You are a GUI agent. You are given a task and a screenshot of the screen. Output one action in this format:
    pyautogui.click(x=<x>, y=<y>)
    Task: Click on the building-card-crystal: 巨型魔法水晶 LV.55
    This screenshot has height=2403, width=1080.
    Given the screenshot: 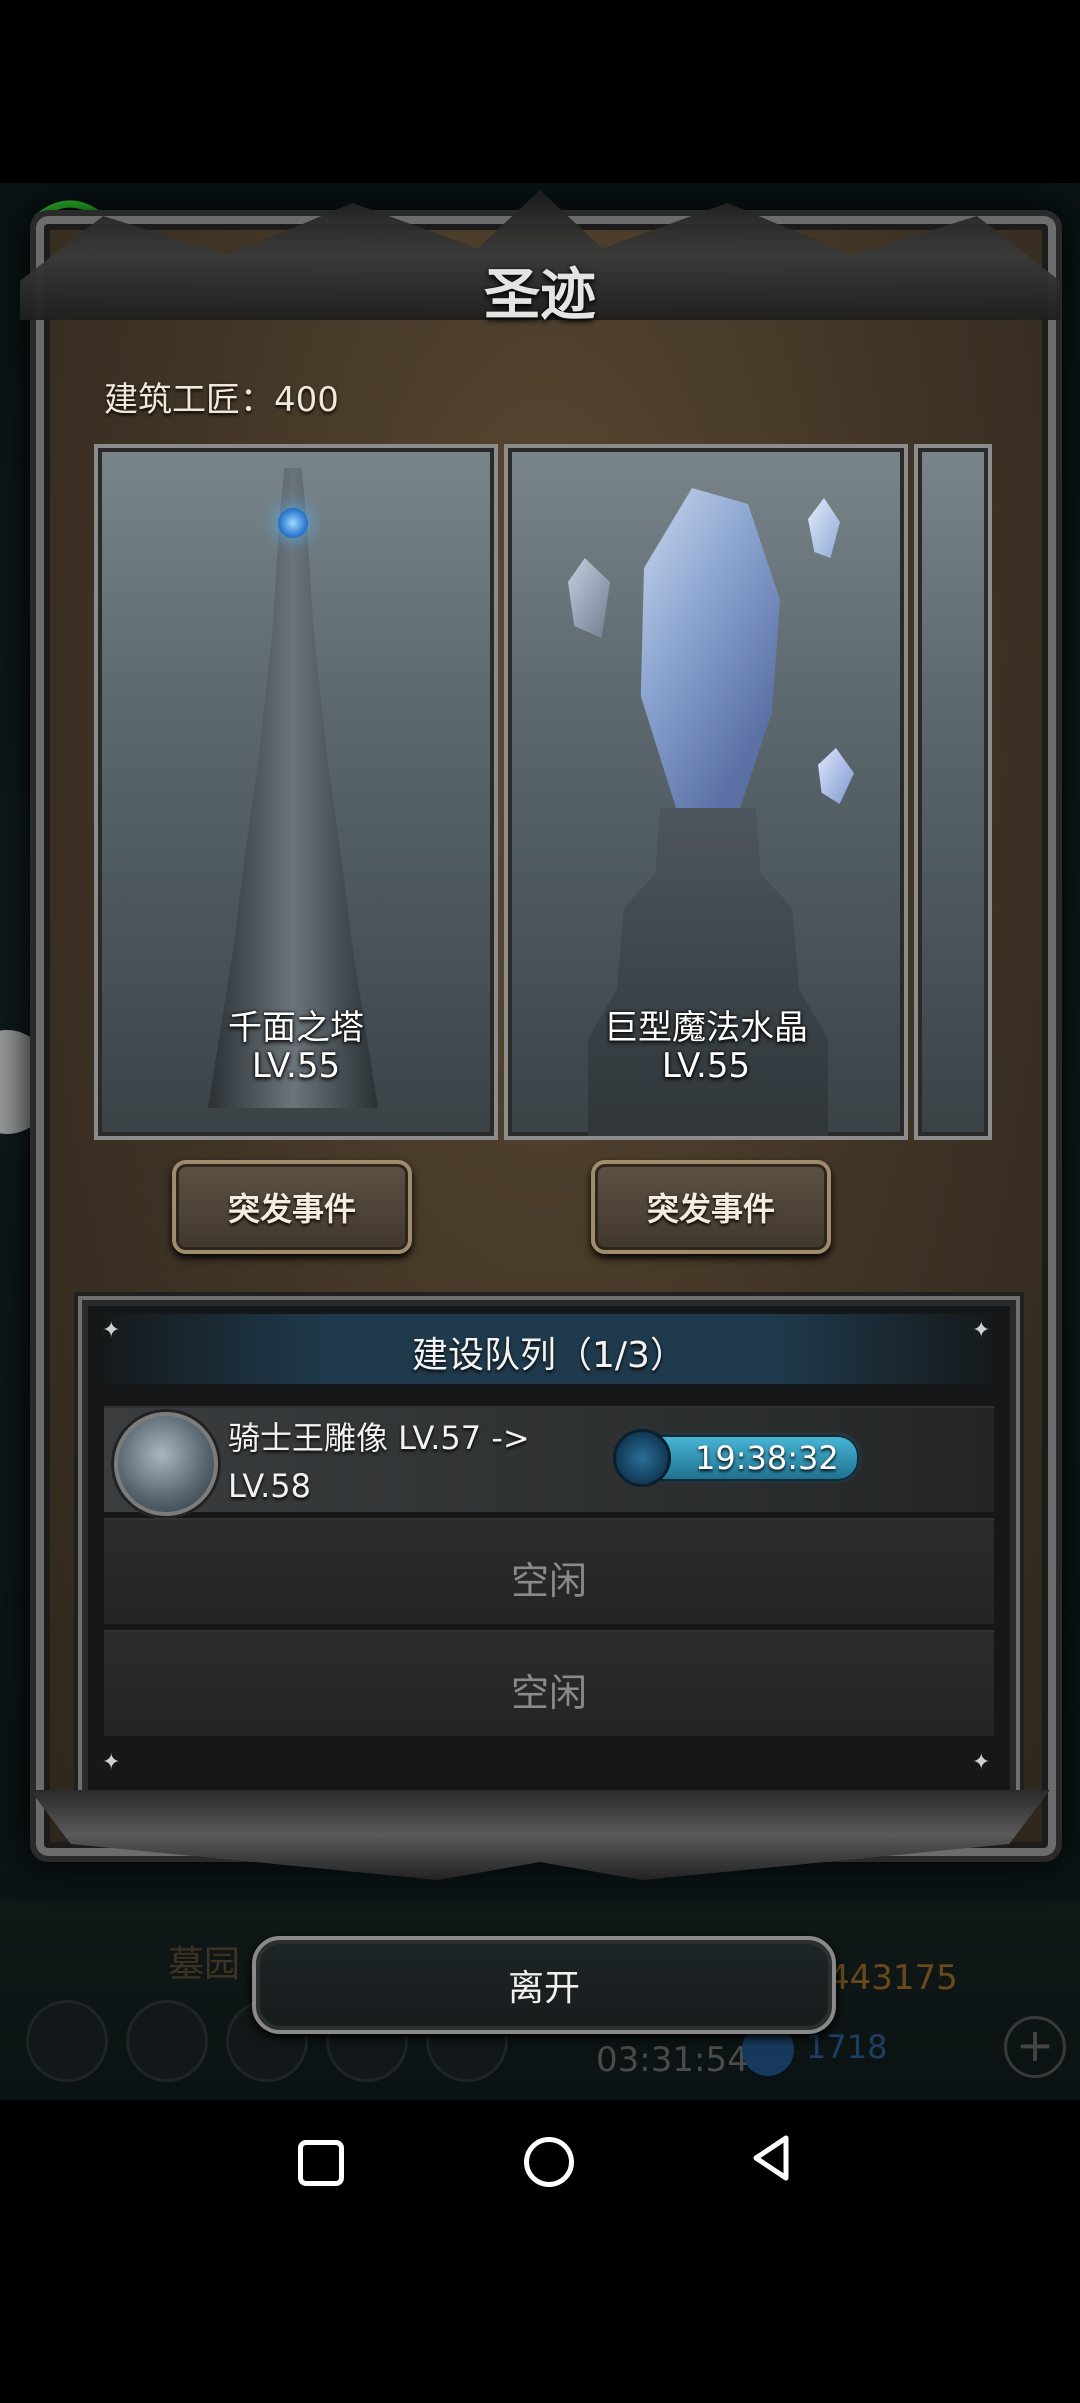 What is the action you would take?
    pyautogui.click(x=706, y=792)
    